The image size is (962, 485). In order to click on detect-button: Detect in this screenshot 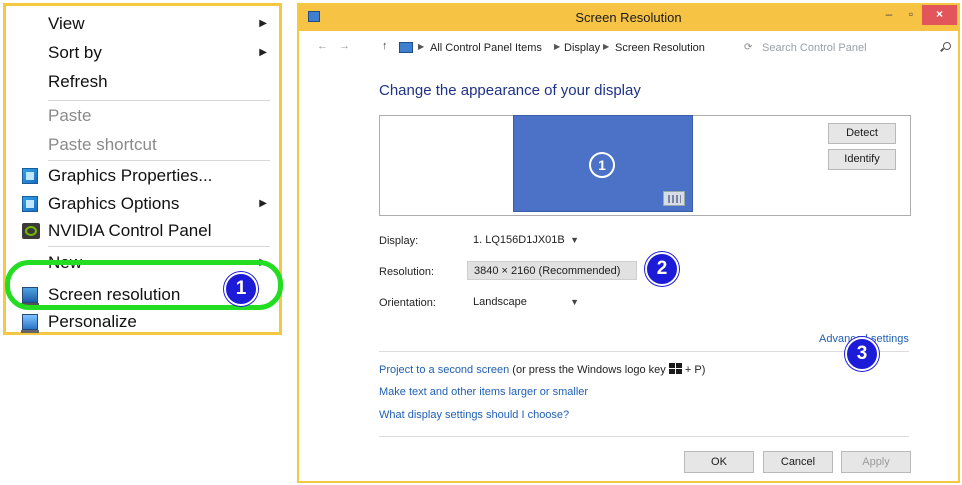, I will do `click(862, 133)`.